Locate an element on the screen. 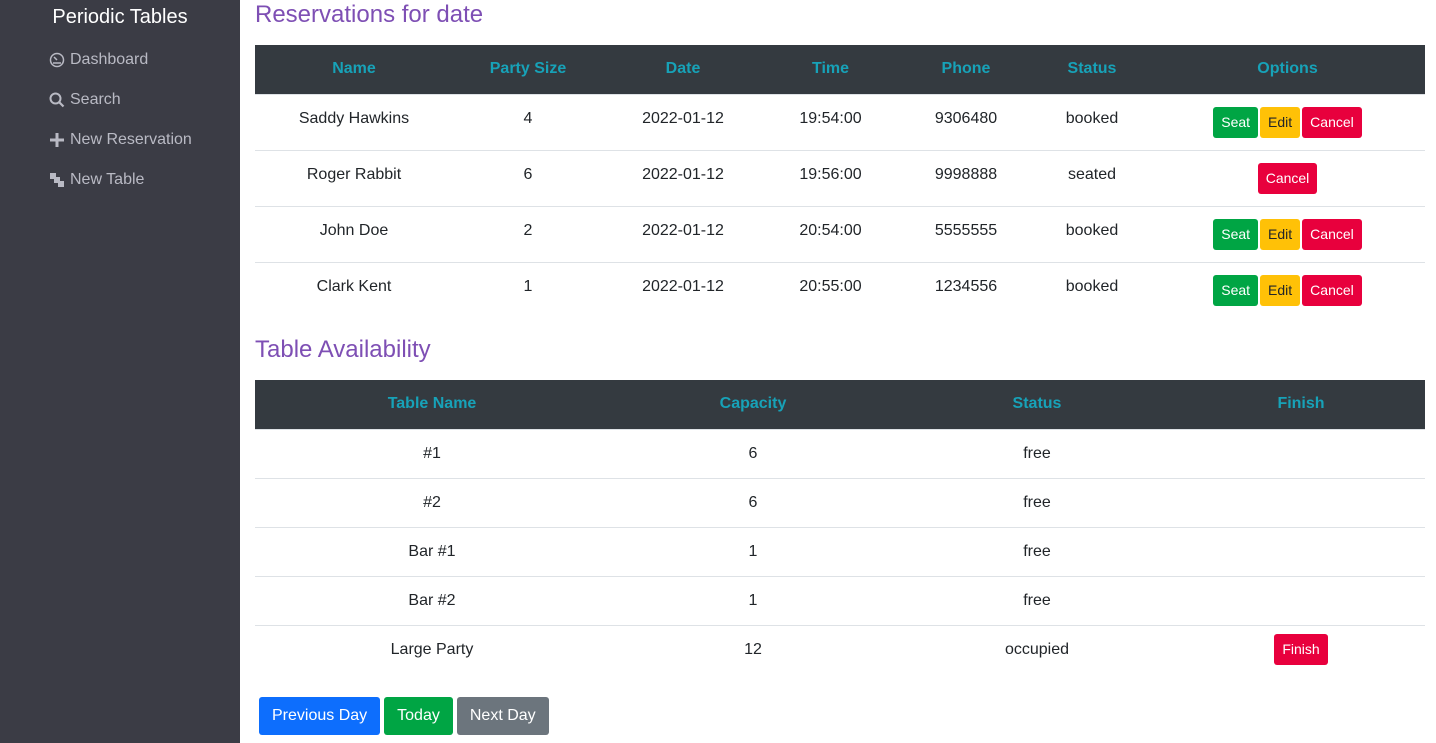 This screenshot has height=743, width=1436. day-navigation: Previous Day Today Next Day is located at coordinates (404, 716).